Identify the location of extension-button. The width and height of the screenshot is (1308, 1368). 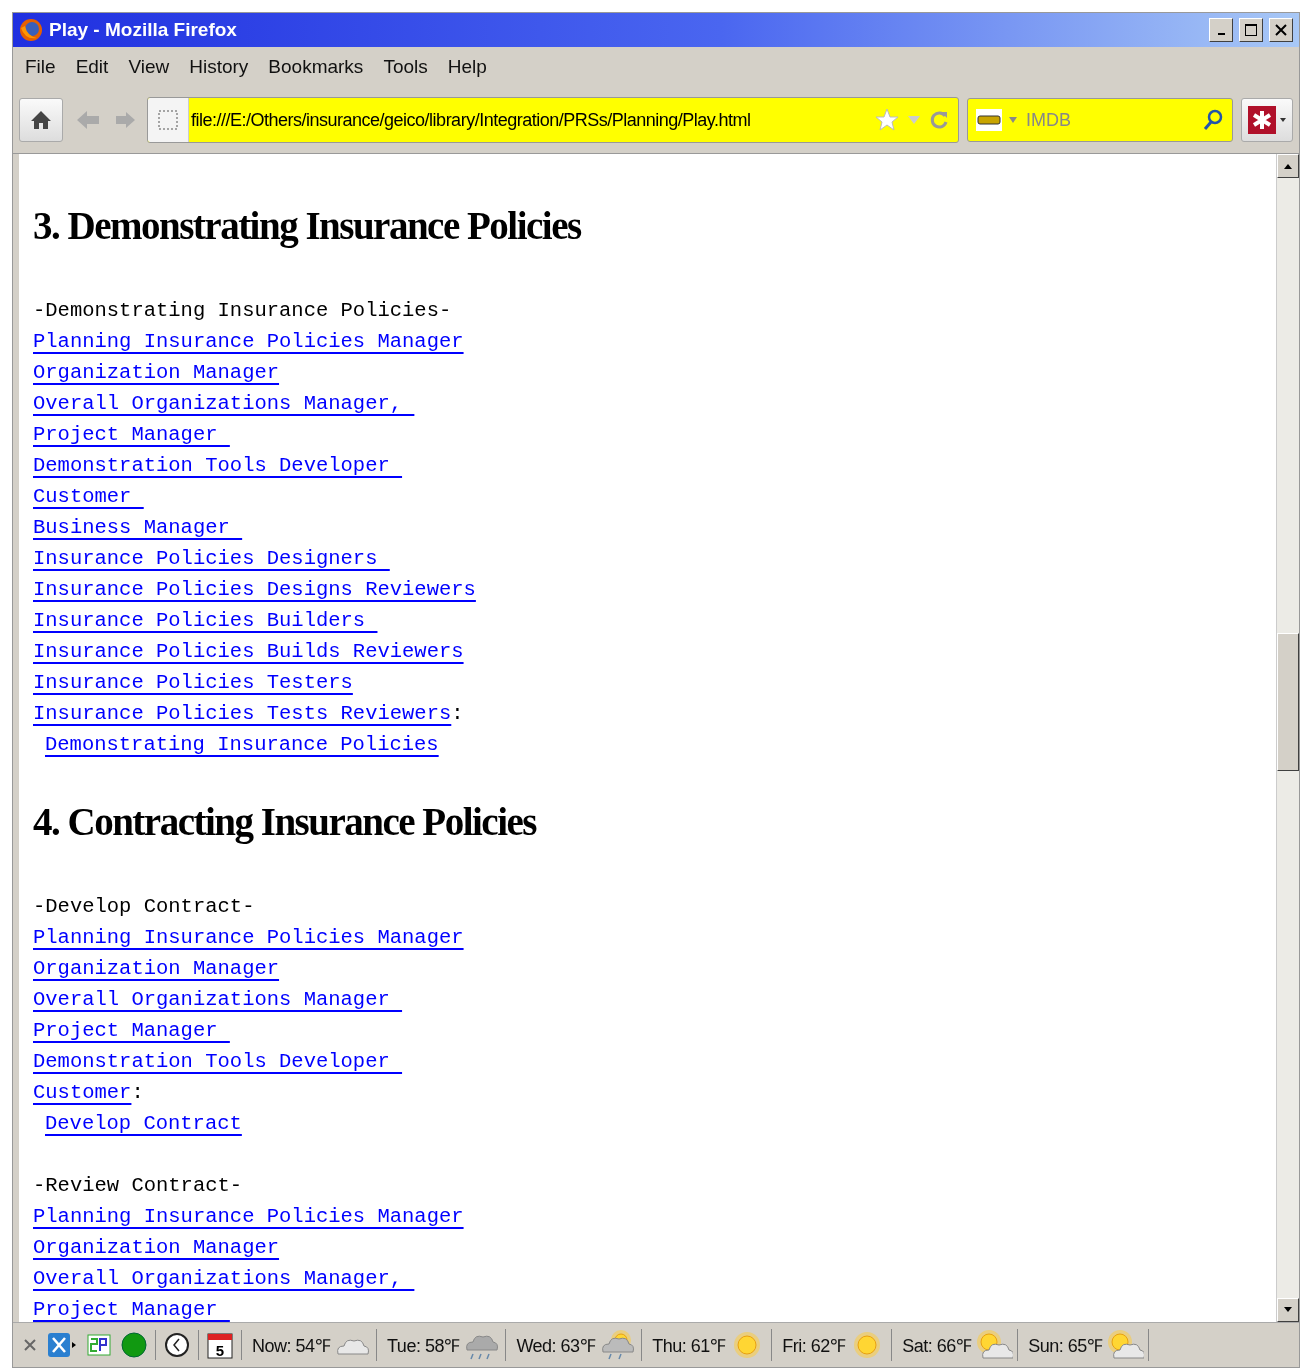
(1267, 120).